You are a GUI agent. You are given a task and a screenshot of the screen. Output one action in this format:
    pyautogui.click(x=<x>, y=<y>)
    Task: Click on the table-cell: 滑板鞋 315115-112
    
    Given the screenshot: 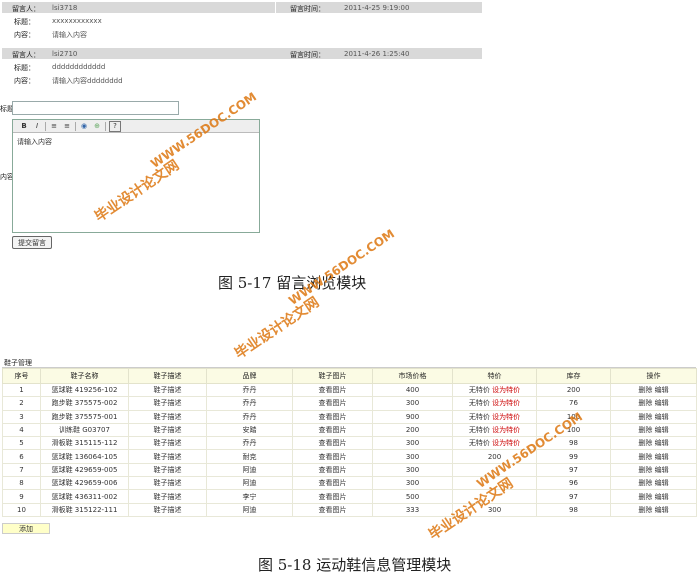 What is the action you would take?
    pyautogui.click(x=84, y=443)
    